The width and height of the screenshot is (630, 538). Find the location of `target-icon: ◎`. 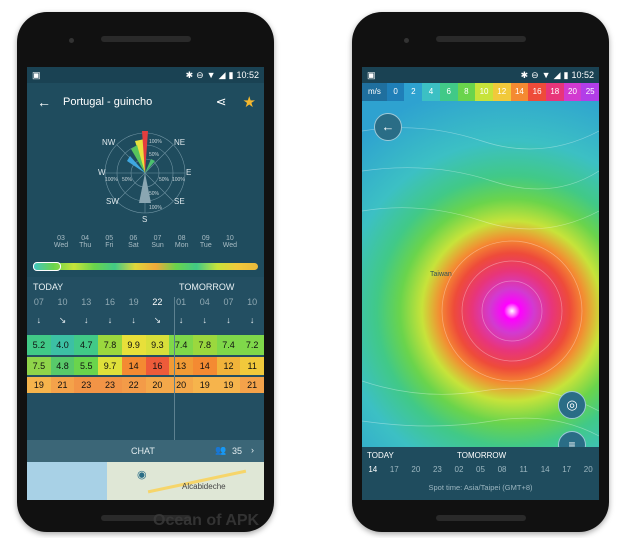

target-icon: ◎ is located at coordinates (572, 404).